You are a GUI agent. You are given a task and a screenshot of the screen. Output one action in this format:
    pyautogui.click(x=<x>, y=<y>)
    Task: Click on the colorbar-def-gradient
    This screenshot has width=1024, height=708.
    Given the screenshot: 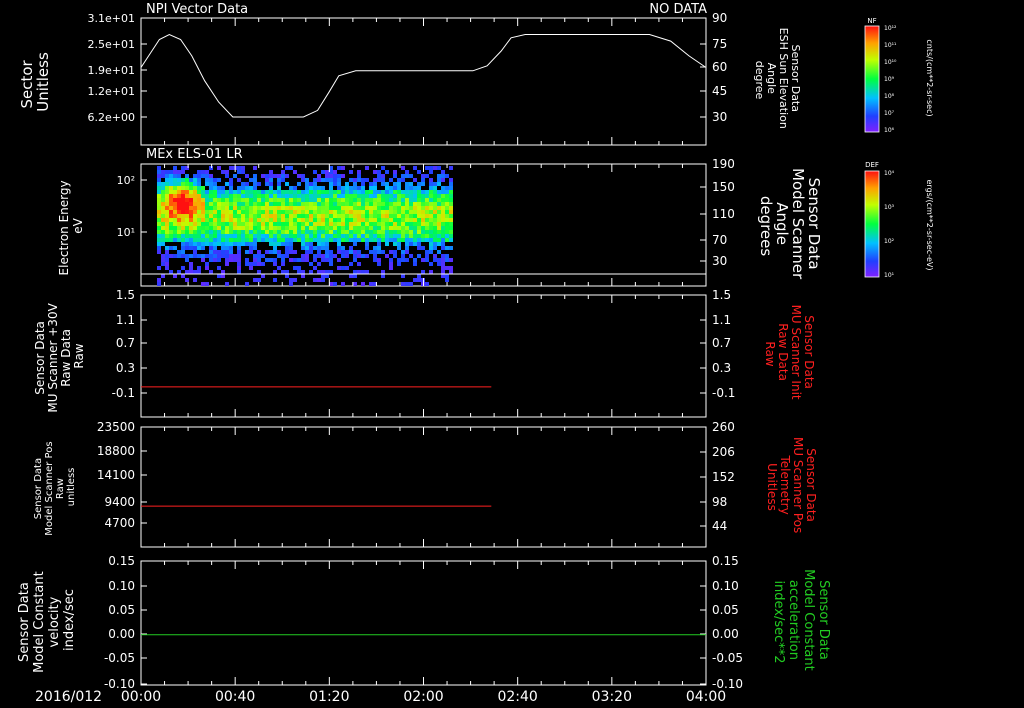 What is the action you would take?
    pyautogui.click(x=872, y=224)
    